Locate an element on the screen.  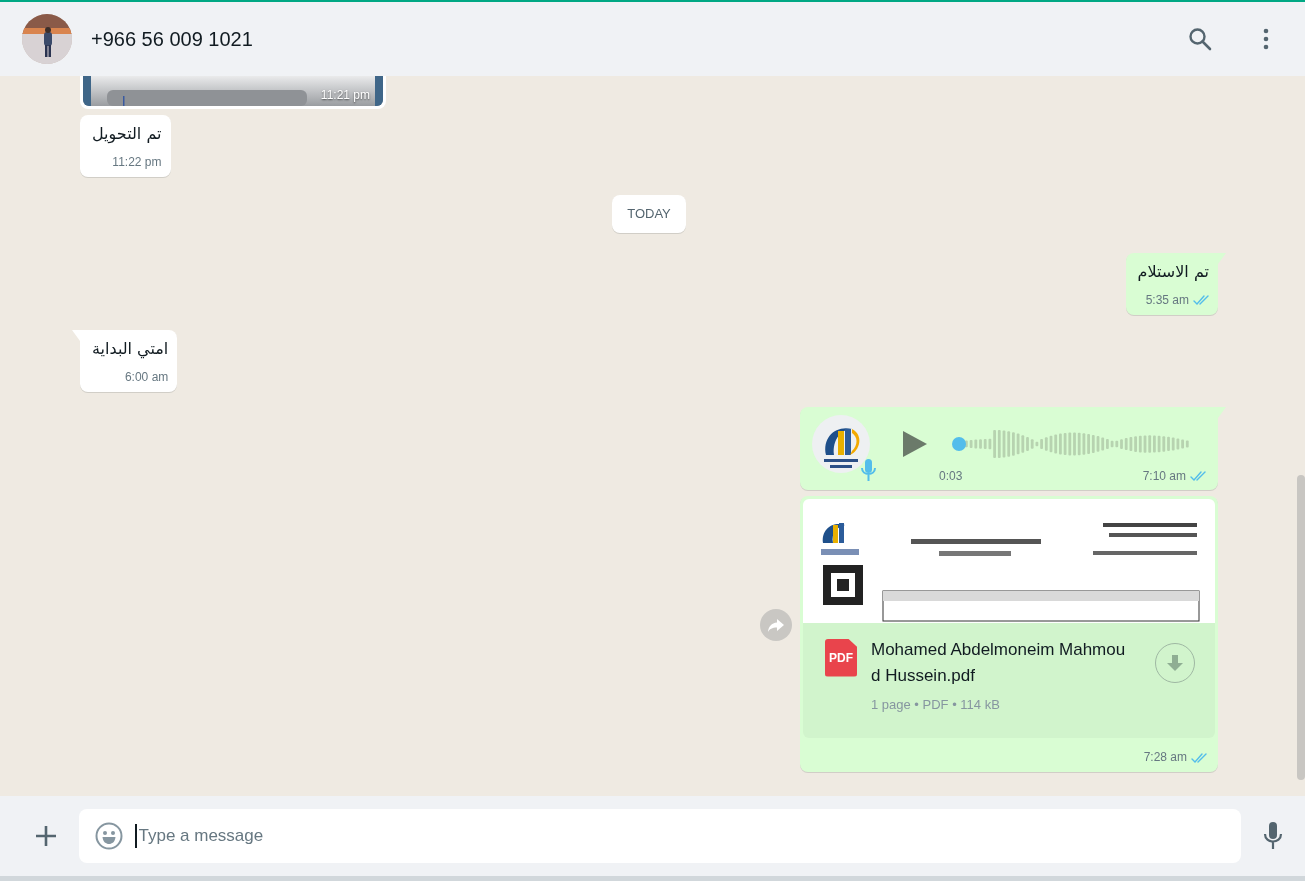
emoji-button is located at coordinates (109, 836).